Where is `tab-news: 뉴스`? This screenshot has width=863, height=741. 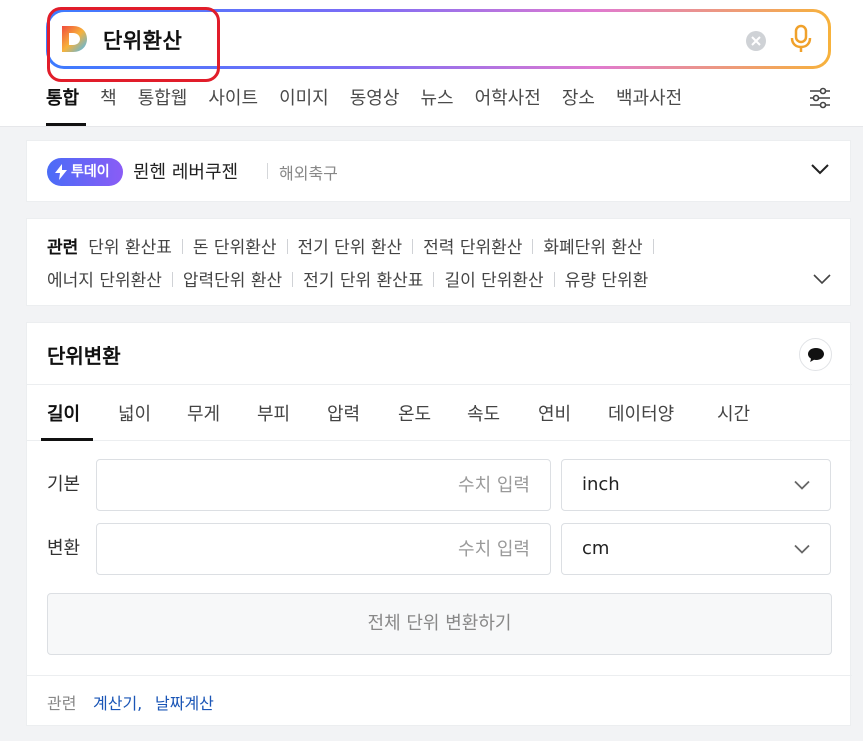 tab-news: 뉴스 is located at coordinates (436, 98).